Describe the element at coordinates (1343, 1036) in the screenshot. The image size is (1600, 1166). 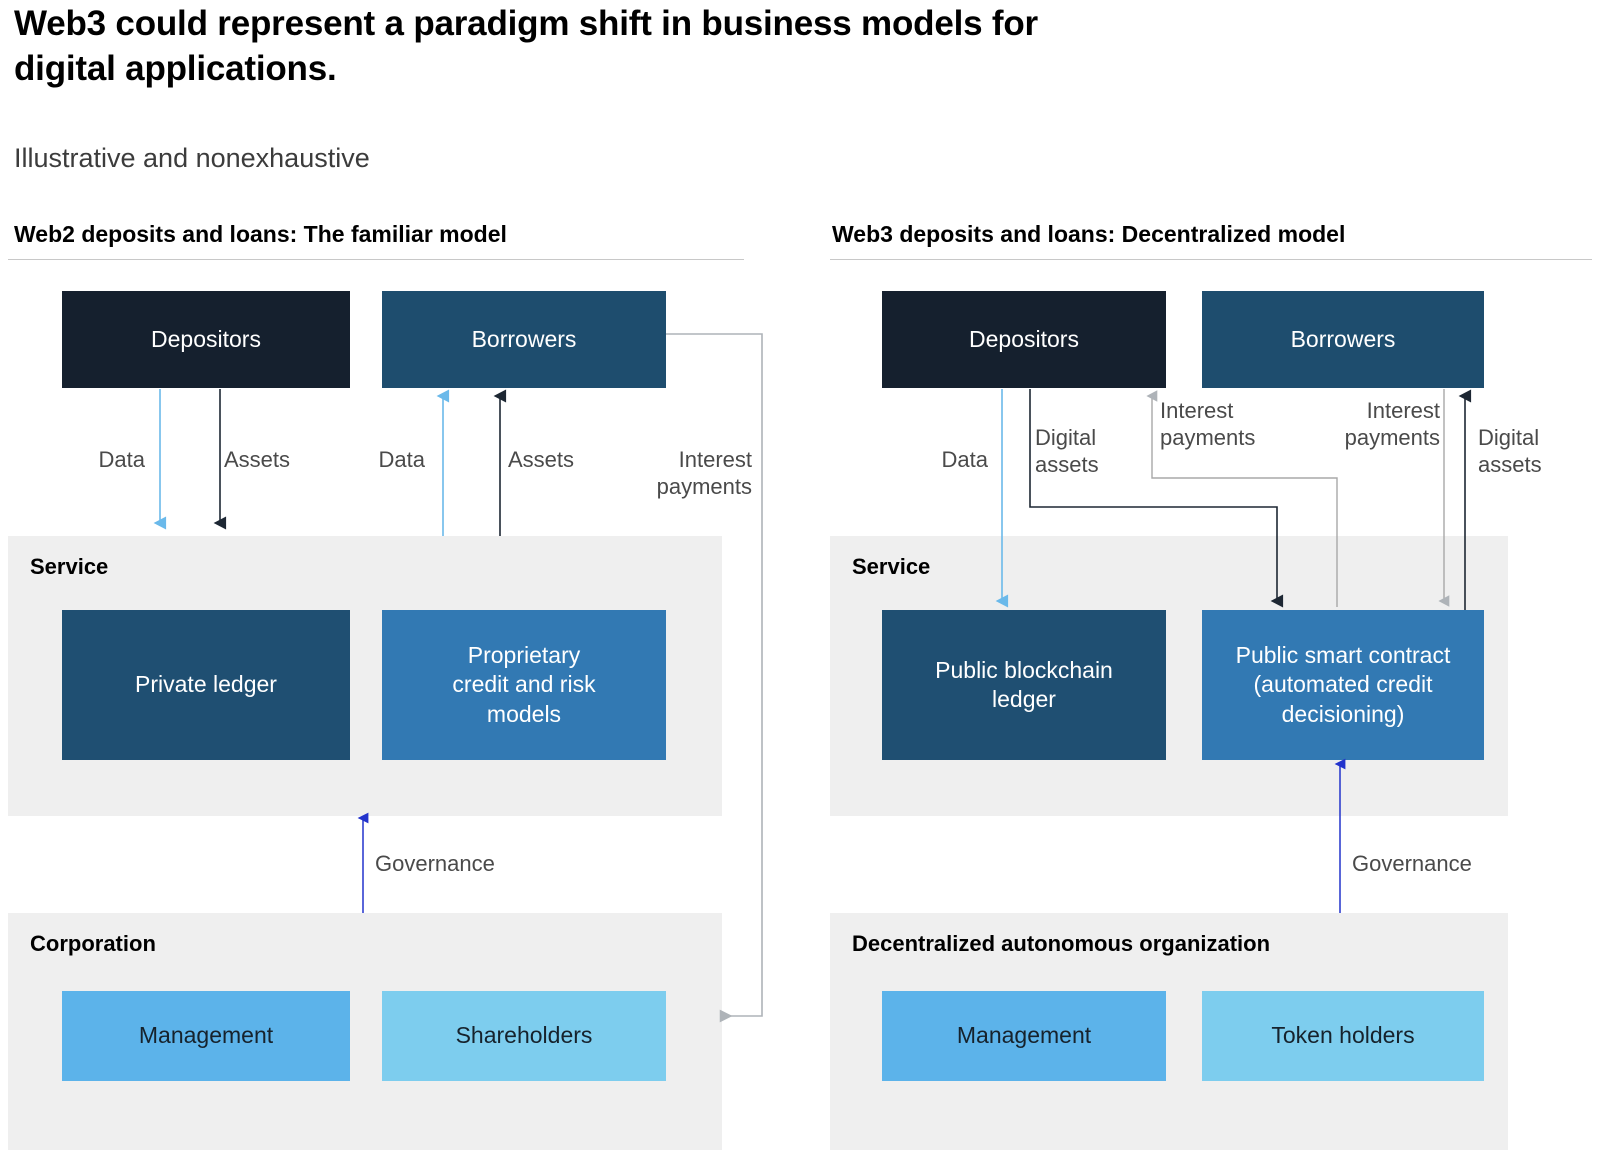
I see `node-web3-token-holders: Token holders` at that location.